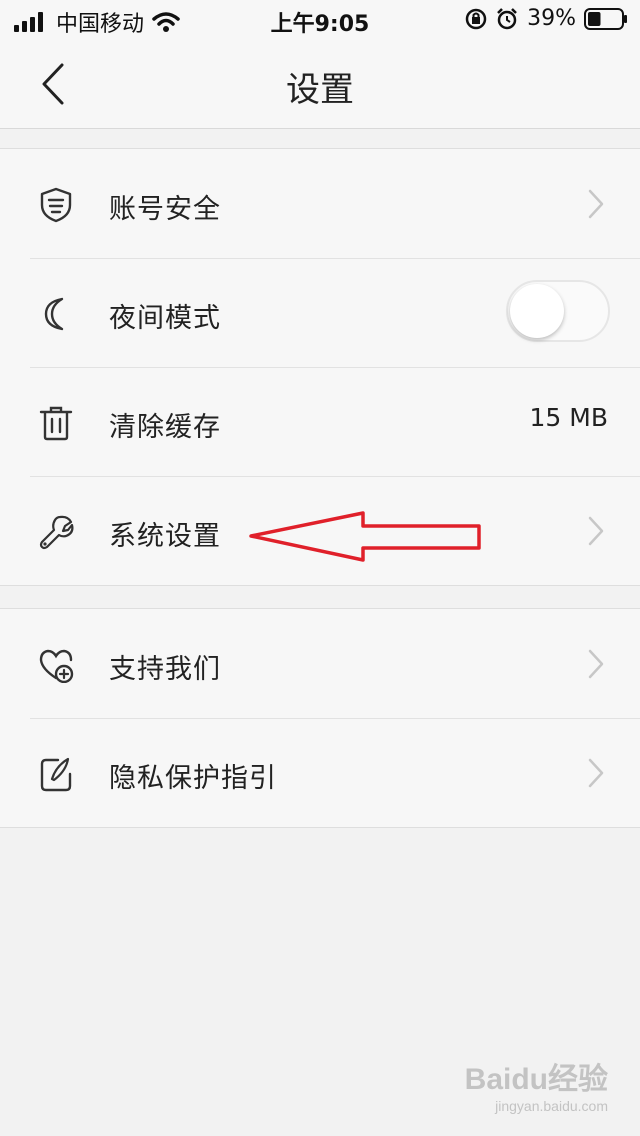 The image size is (640, 1136). I want to click on chevron-left-icon, so click(53, 84).